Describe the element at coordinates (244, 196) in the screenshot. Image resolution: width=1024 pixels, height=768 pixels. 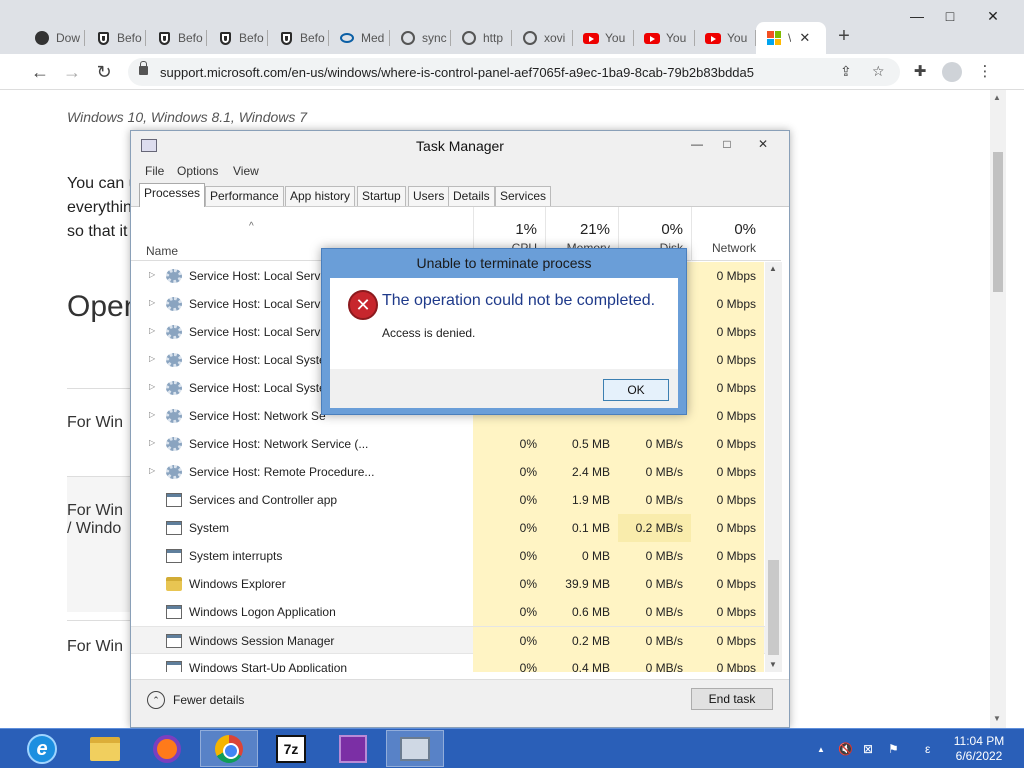
I see `tab-performance: Performance` at that location.